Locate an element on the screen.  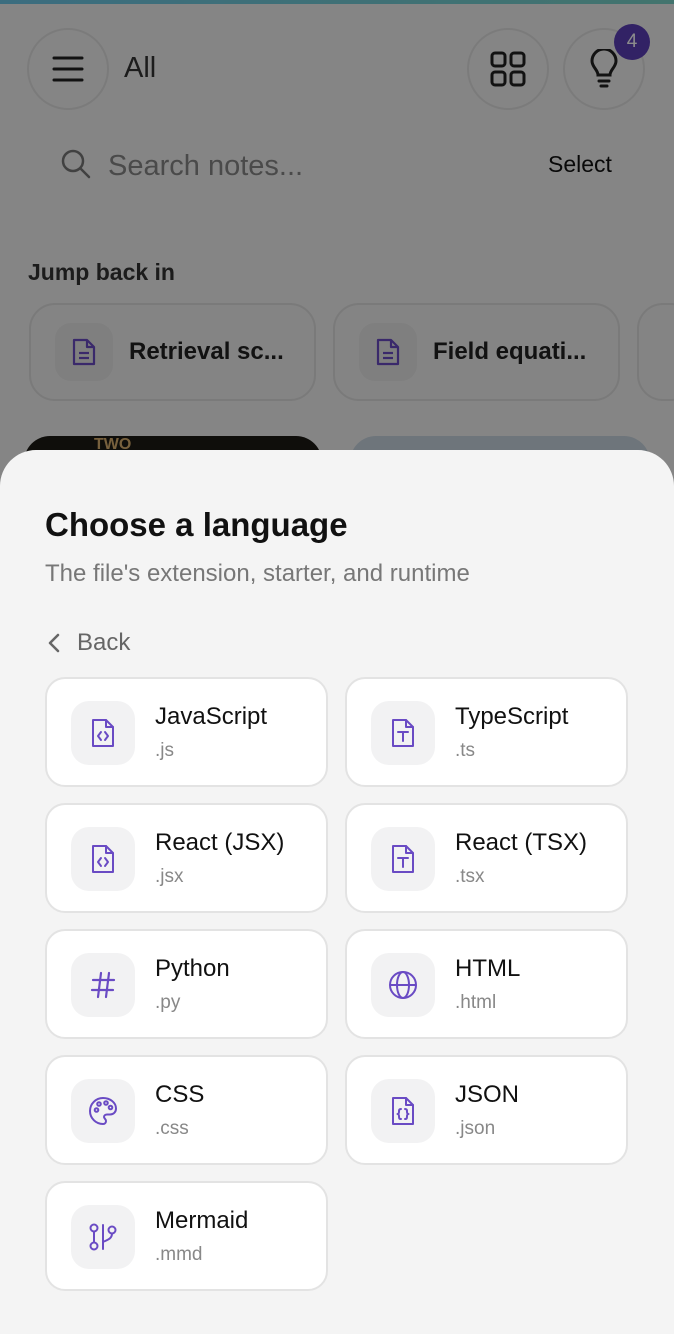
globe-icon is located at coordinates (403, 985).